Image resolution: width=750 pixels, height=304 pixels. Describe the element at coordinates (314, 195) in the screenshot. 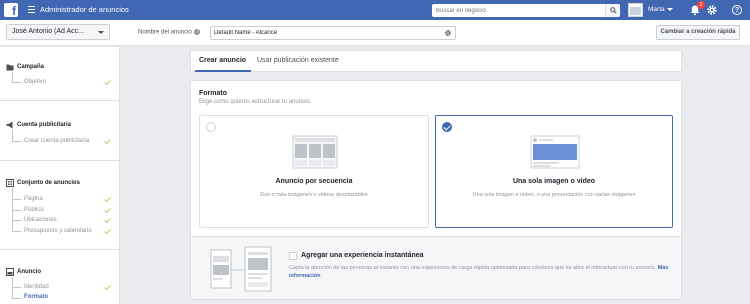

I see `option-description: Dos o más imágenes o vídeos desplazables` at that location.